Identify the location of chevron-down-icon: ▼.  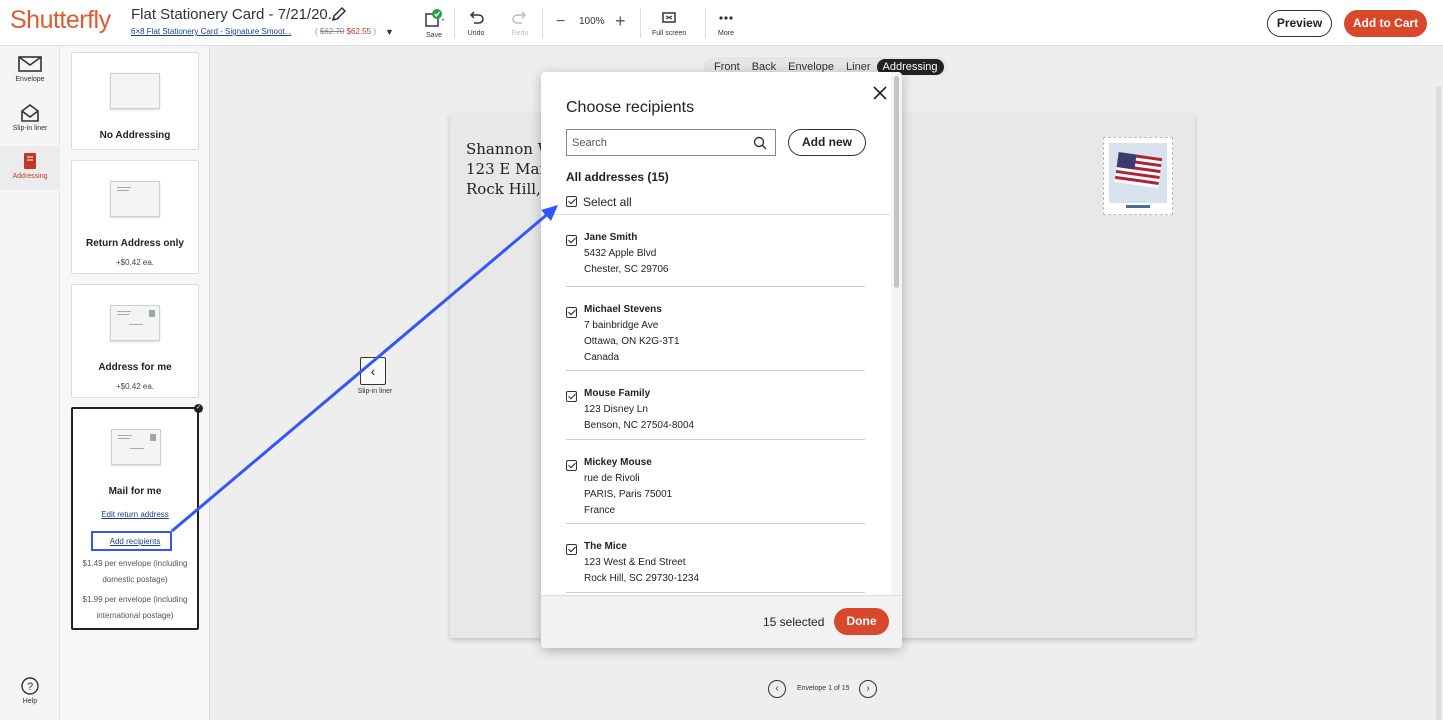
(389, 32).